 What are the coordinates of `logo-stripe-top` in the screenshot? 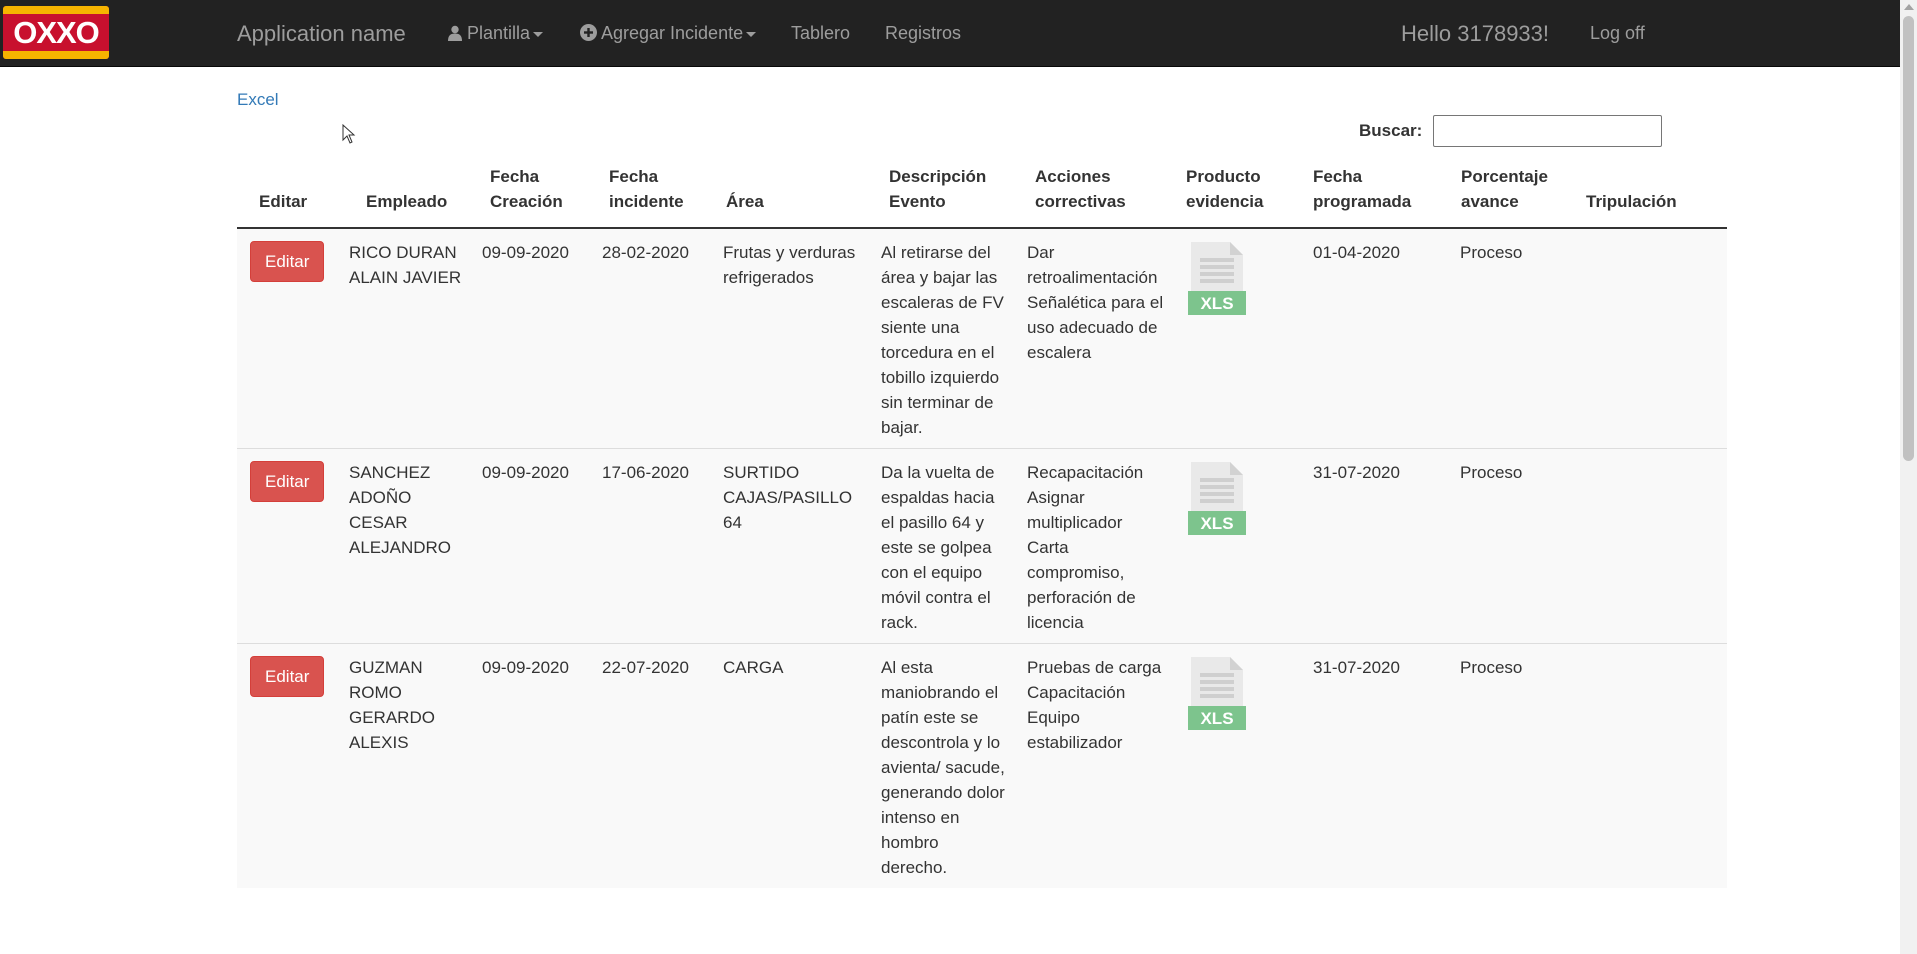 It's located at (56, 10).